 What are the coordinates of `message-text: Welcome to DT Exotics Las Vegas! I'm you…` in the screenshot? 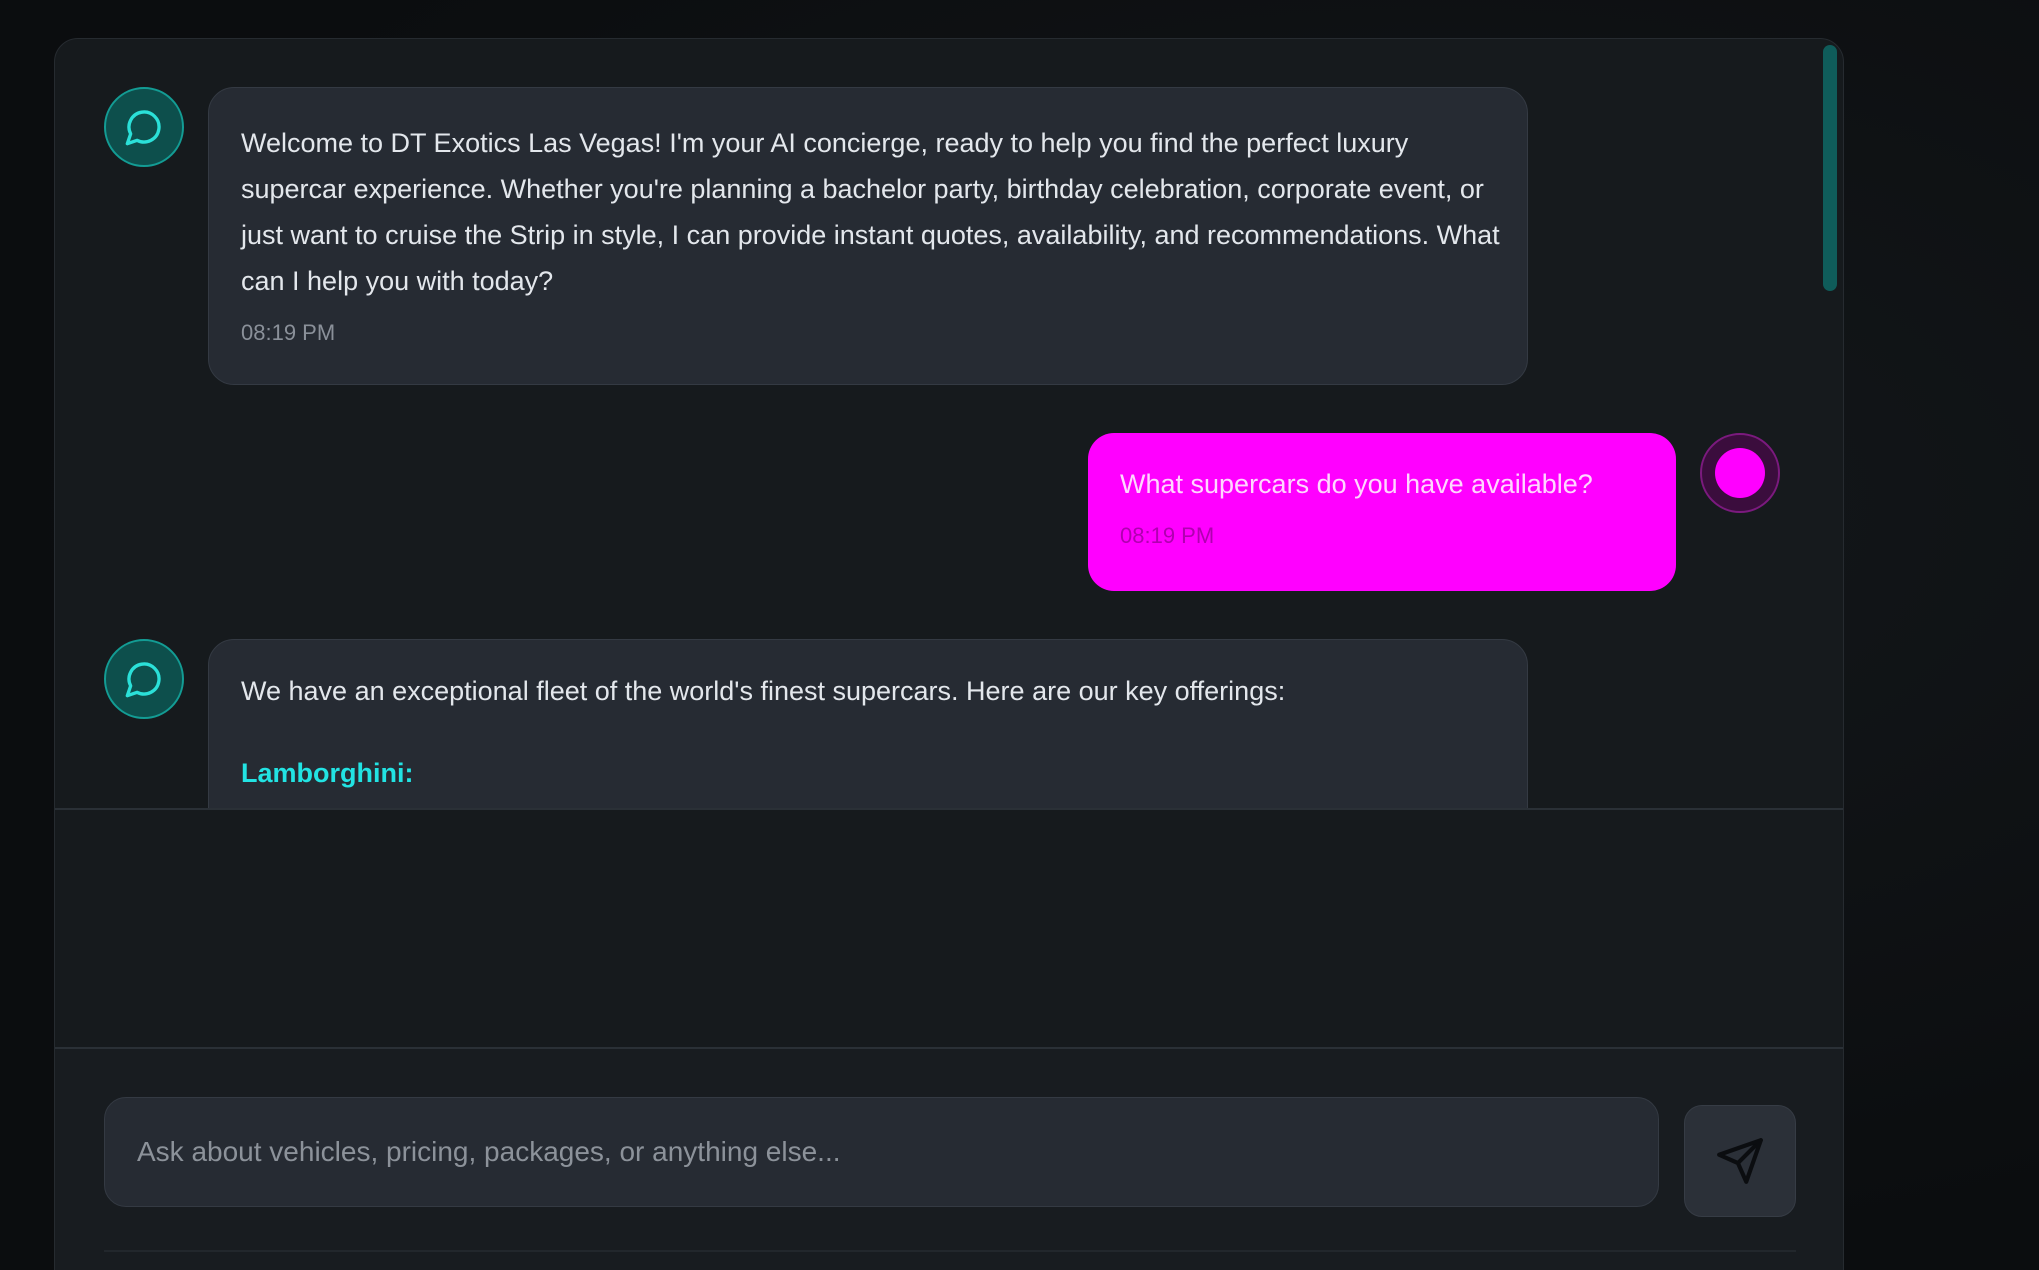 It's located at (870, 212).